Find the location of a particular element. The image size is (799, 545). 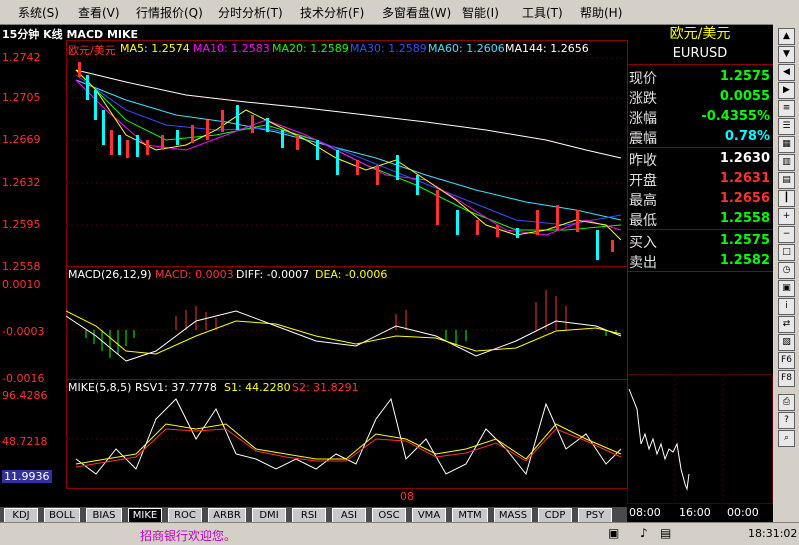

quote-row-change: 涨跌 0.0055 is located at coordinates (700, 96).